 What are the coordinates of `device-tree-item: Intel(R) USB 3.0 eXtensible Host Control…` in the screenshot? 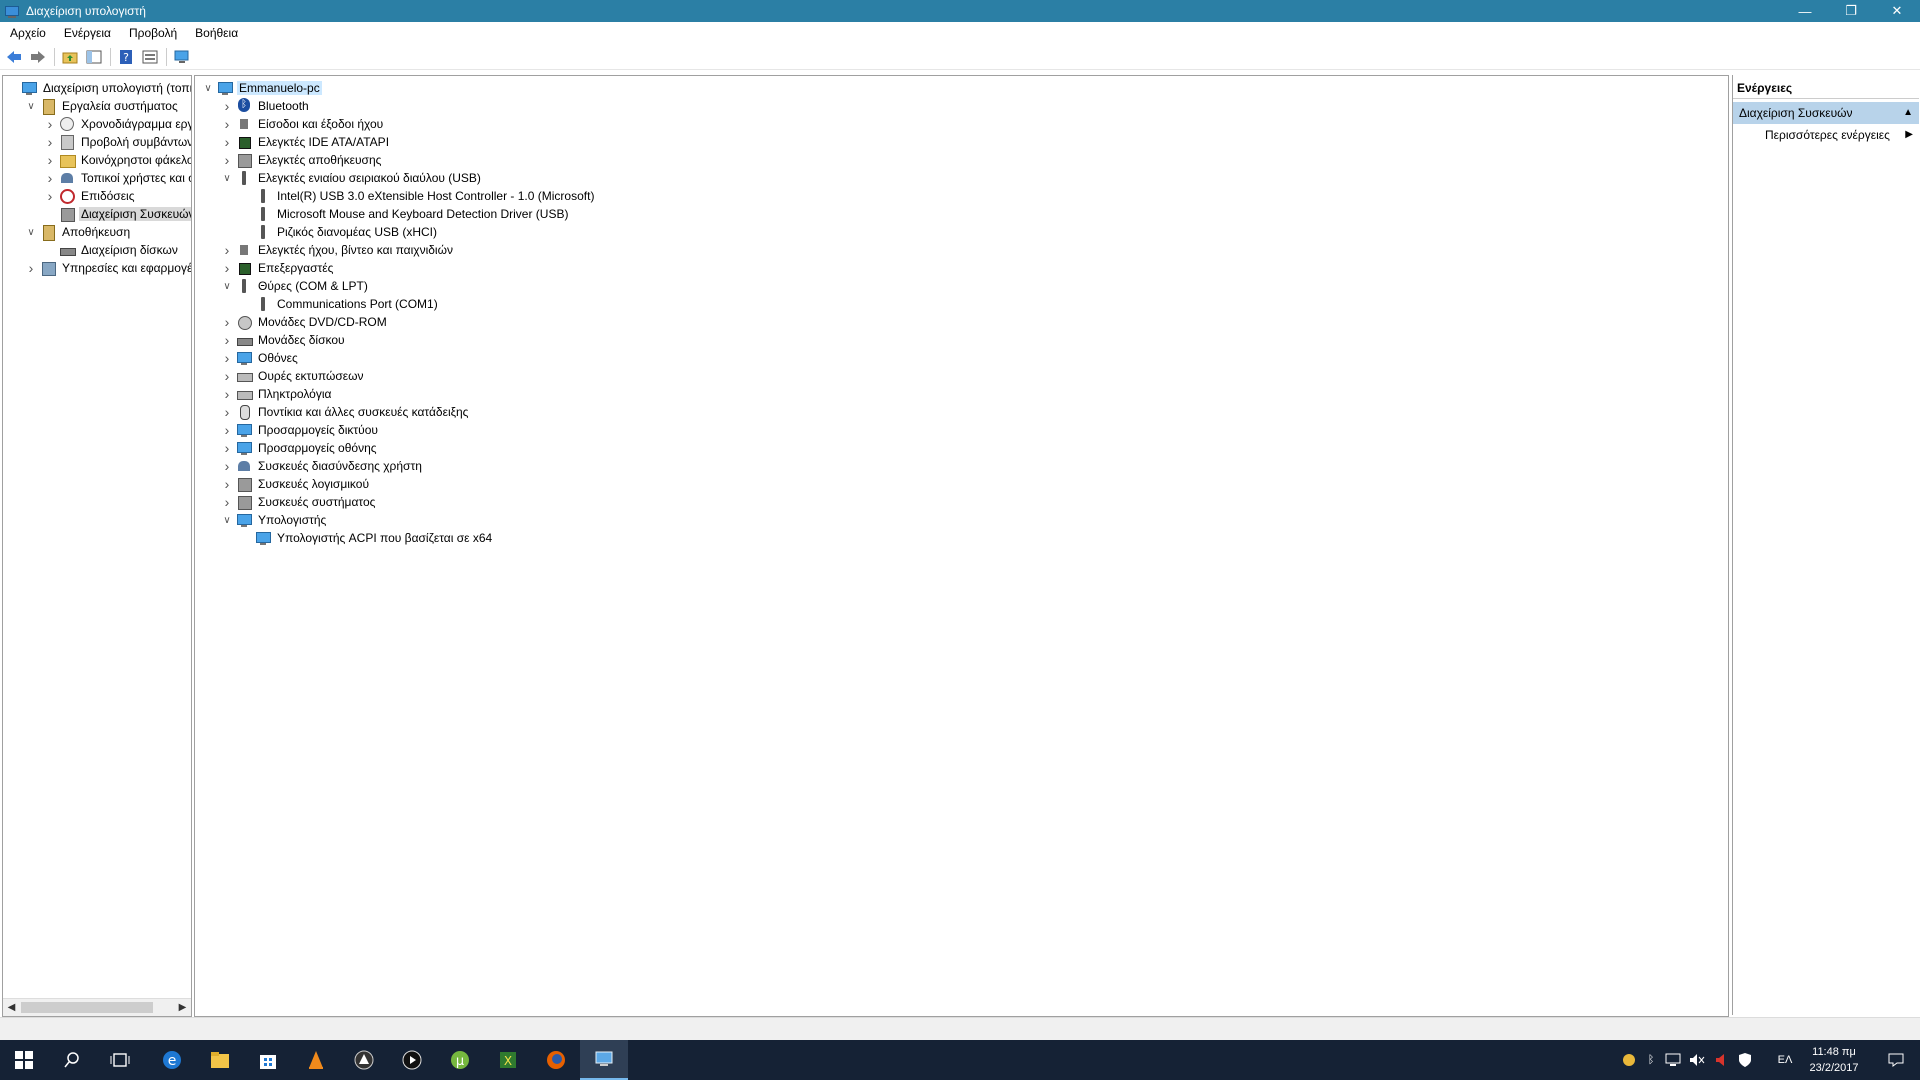 It's located at (417, 196).